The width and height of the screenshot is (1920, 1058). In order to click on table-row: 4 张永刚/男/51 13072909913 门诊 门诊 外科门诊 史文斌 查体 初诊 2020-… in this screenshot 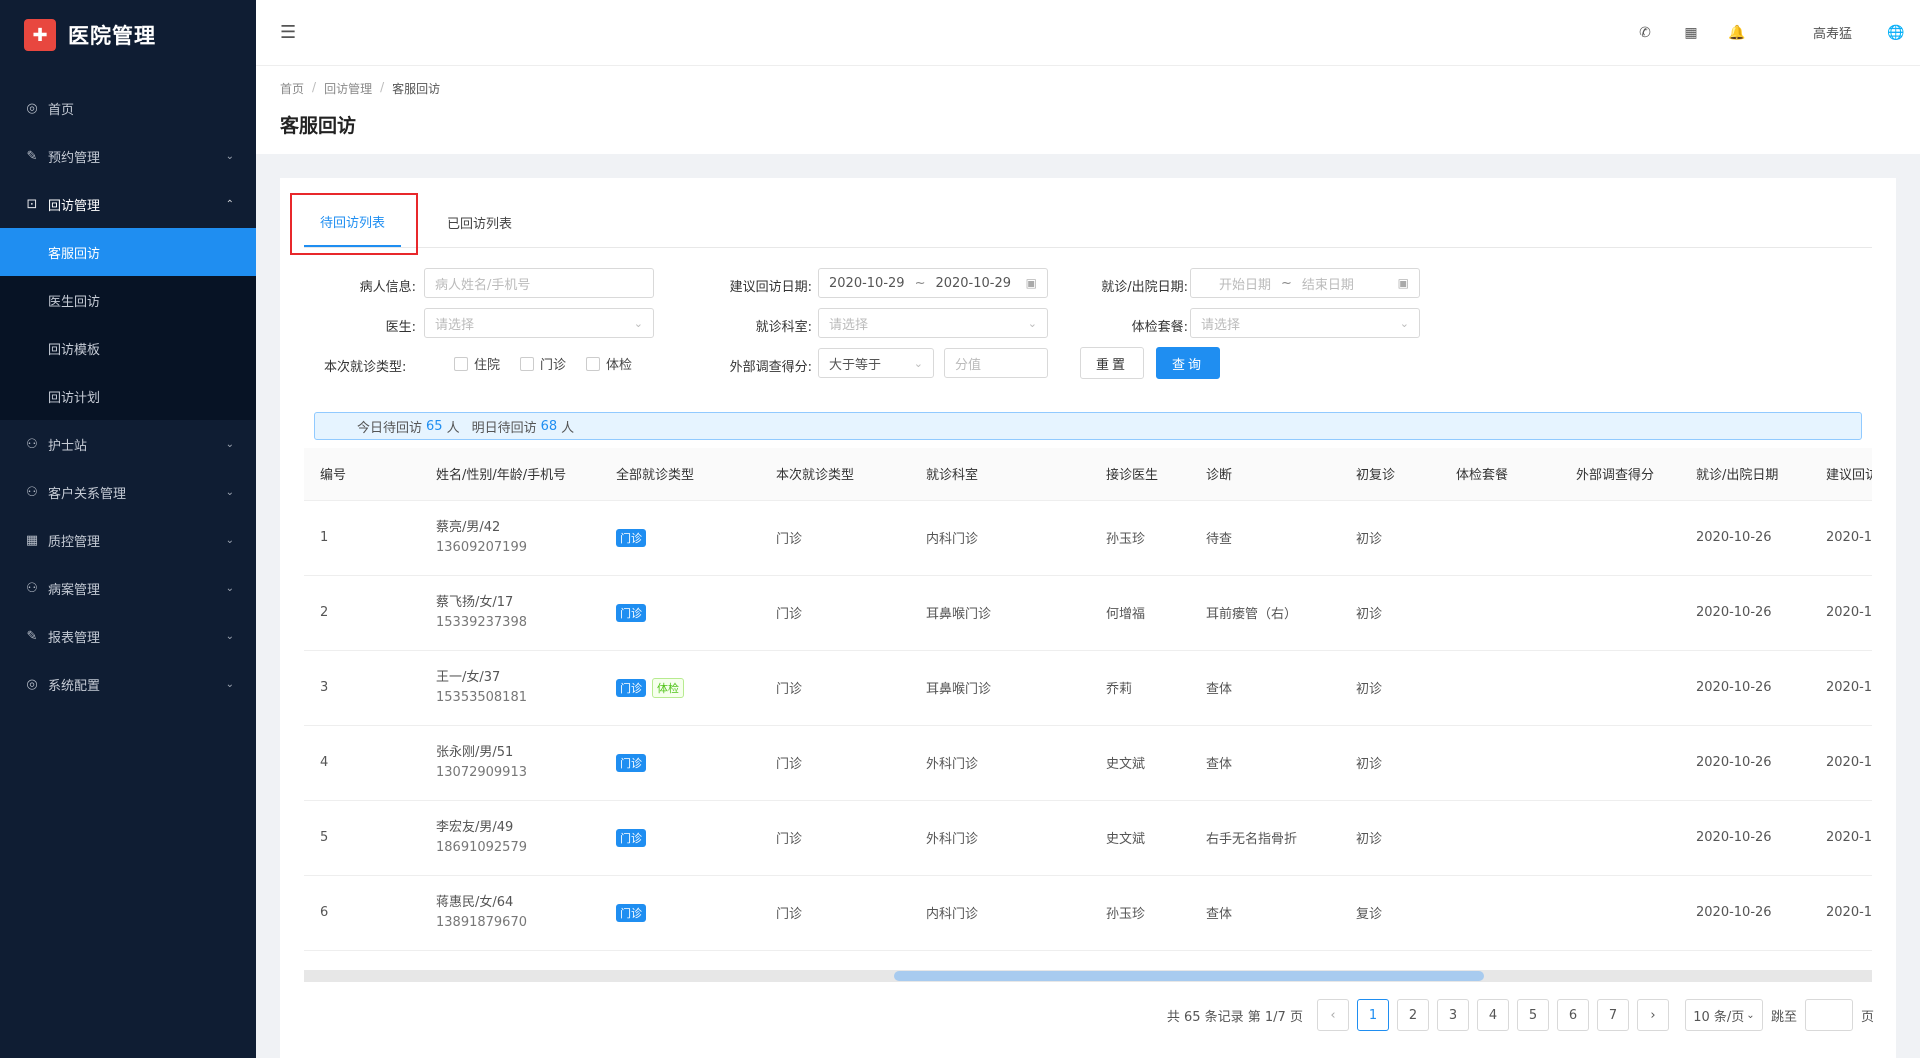, I will do `click(1088, 763)`.